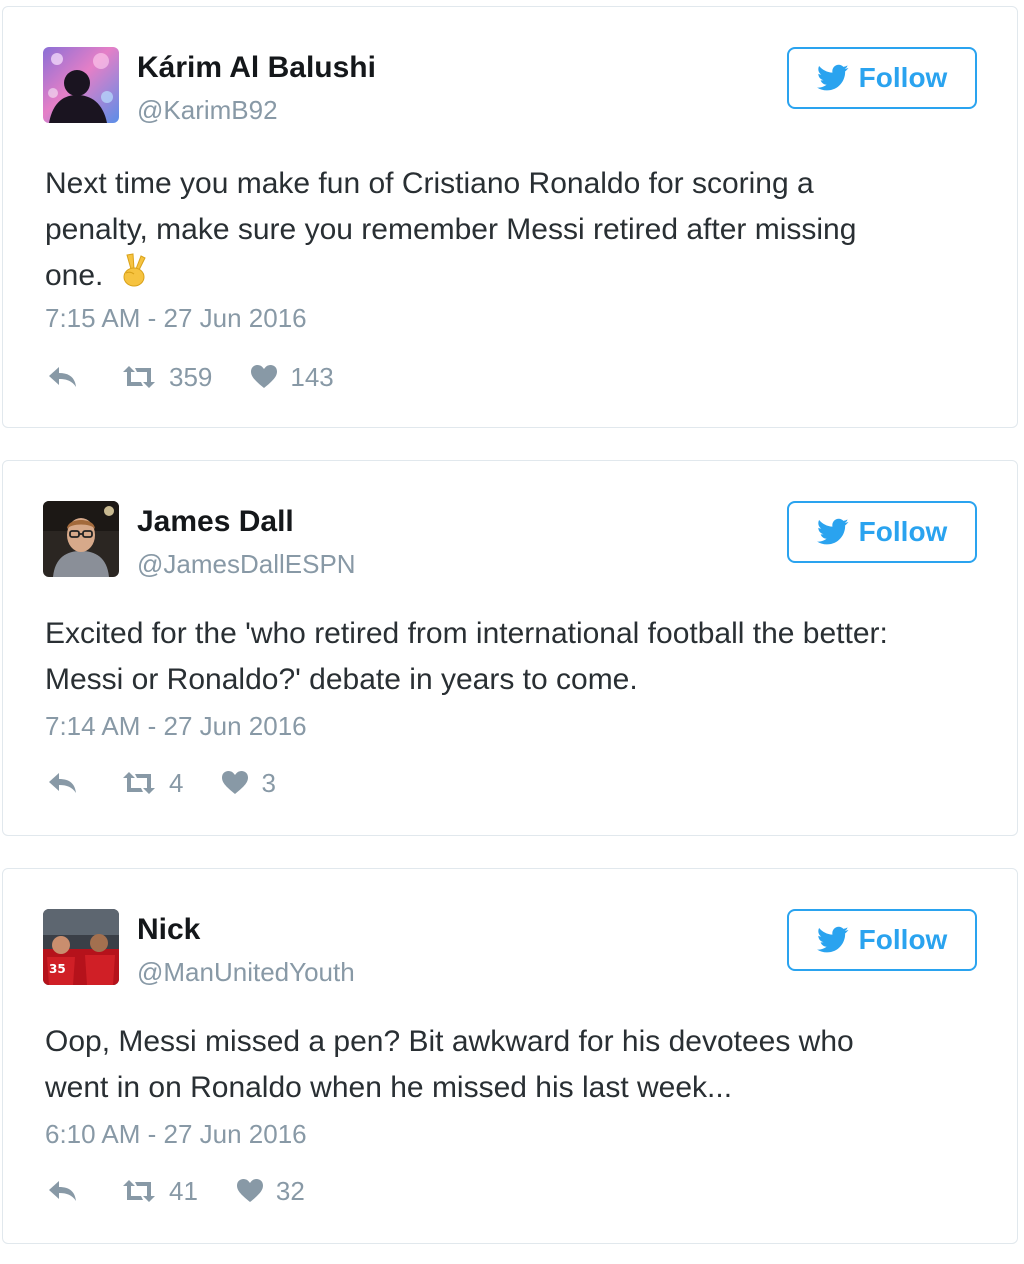  Describe the element at coordinates (81, 947) in the screenshot. I see `avatar: 35` at that location.